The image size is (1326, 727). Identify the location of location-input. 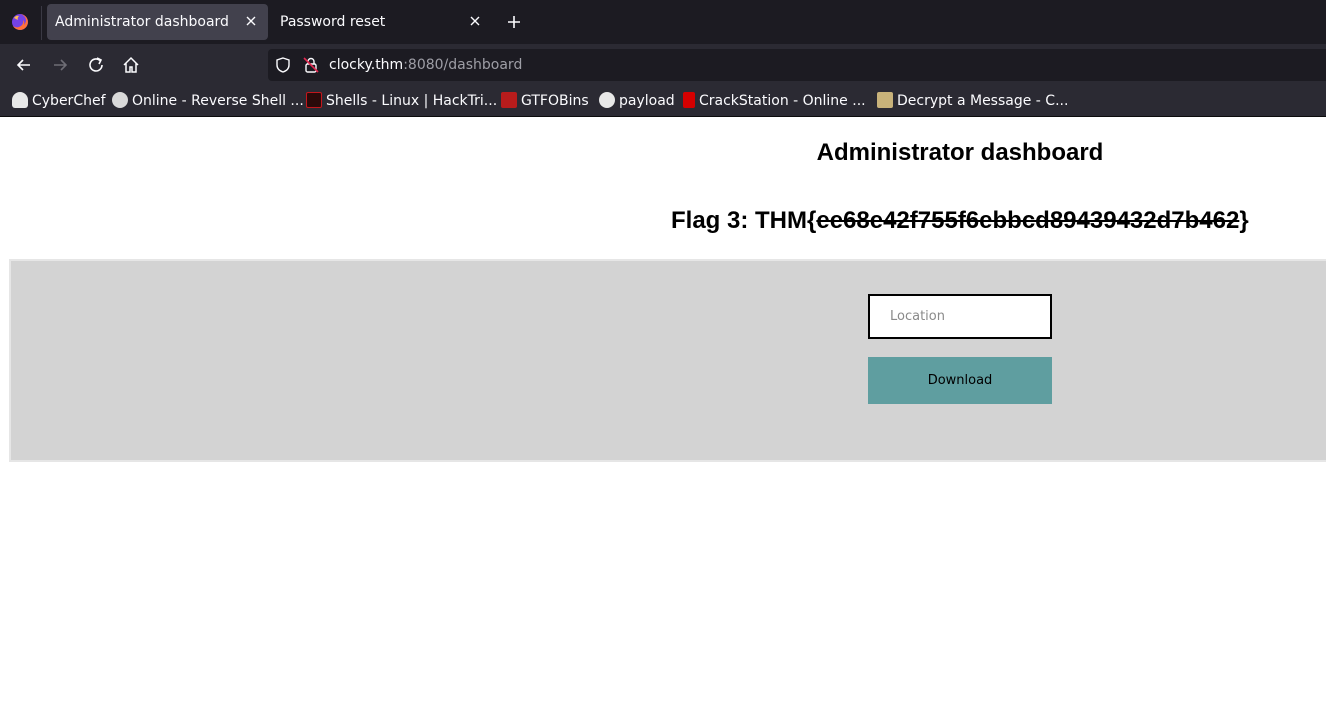
(960, 316).